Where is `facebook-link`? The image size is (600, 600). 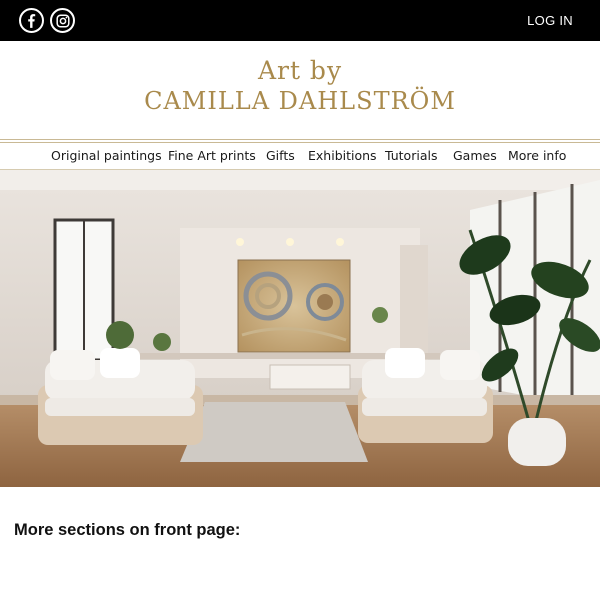
facebook-link is located at coordinates (31, 20).